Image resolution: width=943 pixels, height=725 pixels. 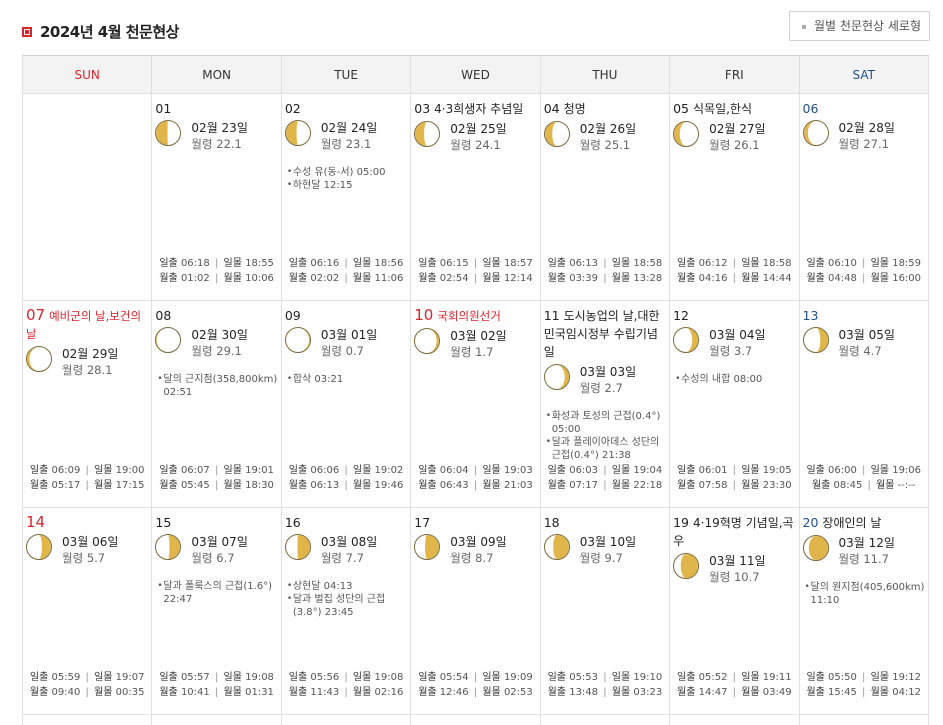 I want to click on moon-info: 02월 26일 월령 25.1, so click(x=604, y=137).